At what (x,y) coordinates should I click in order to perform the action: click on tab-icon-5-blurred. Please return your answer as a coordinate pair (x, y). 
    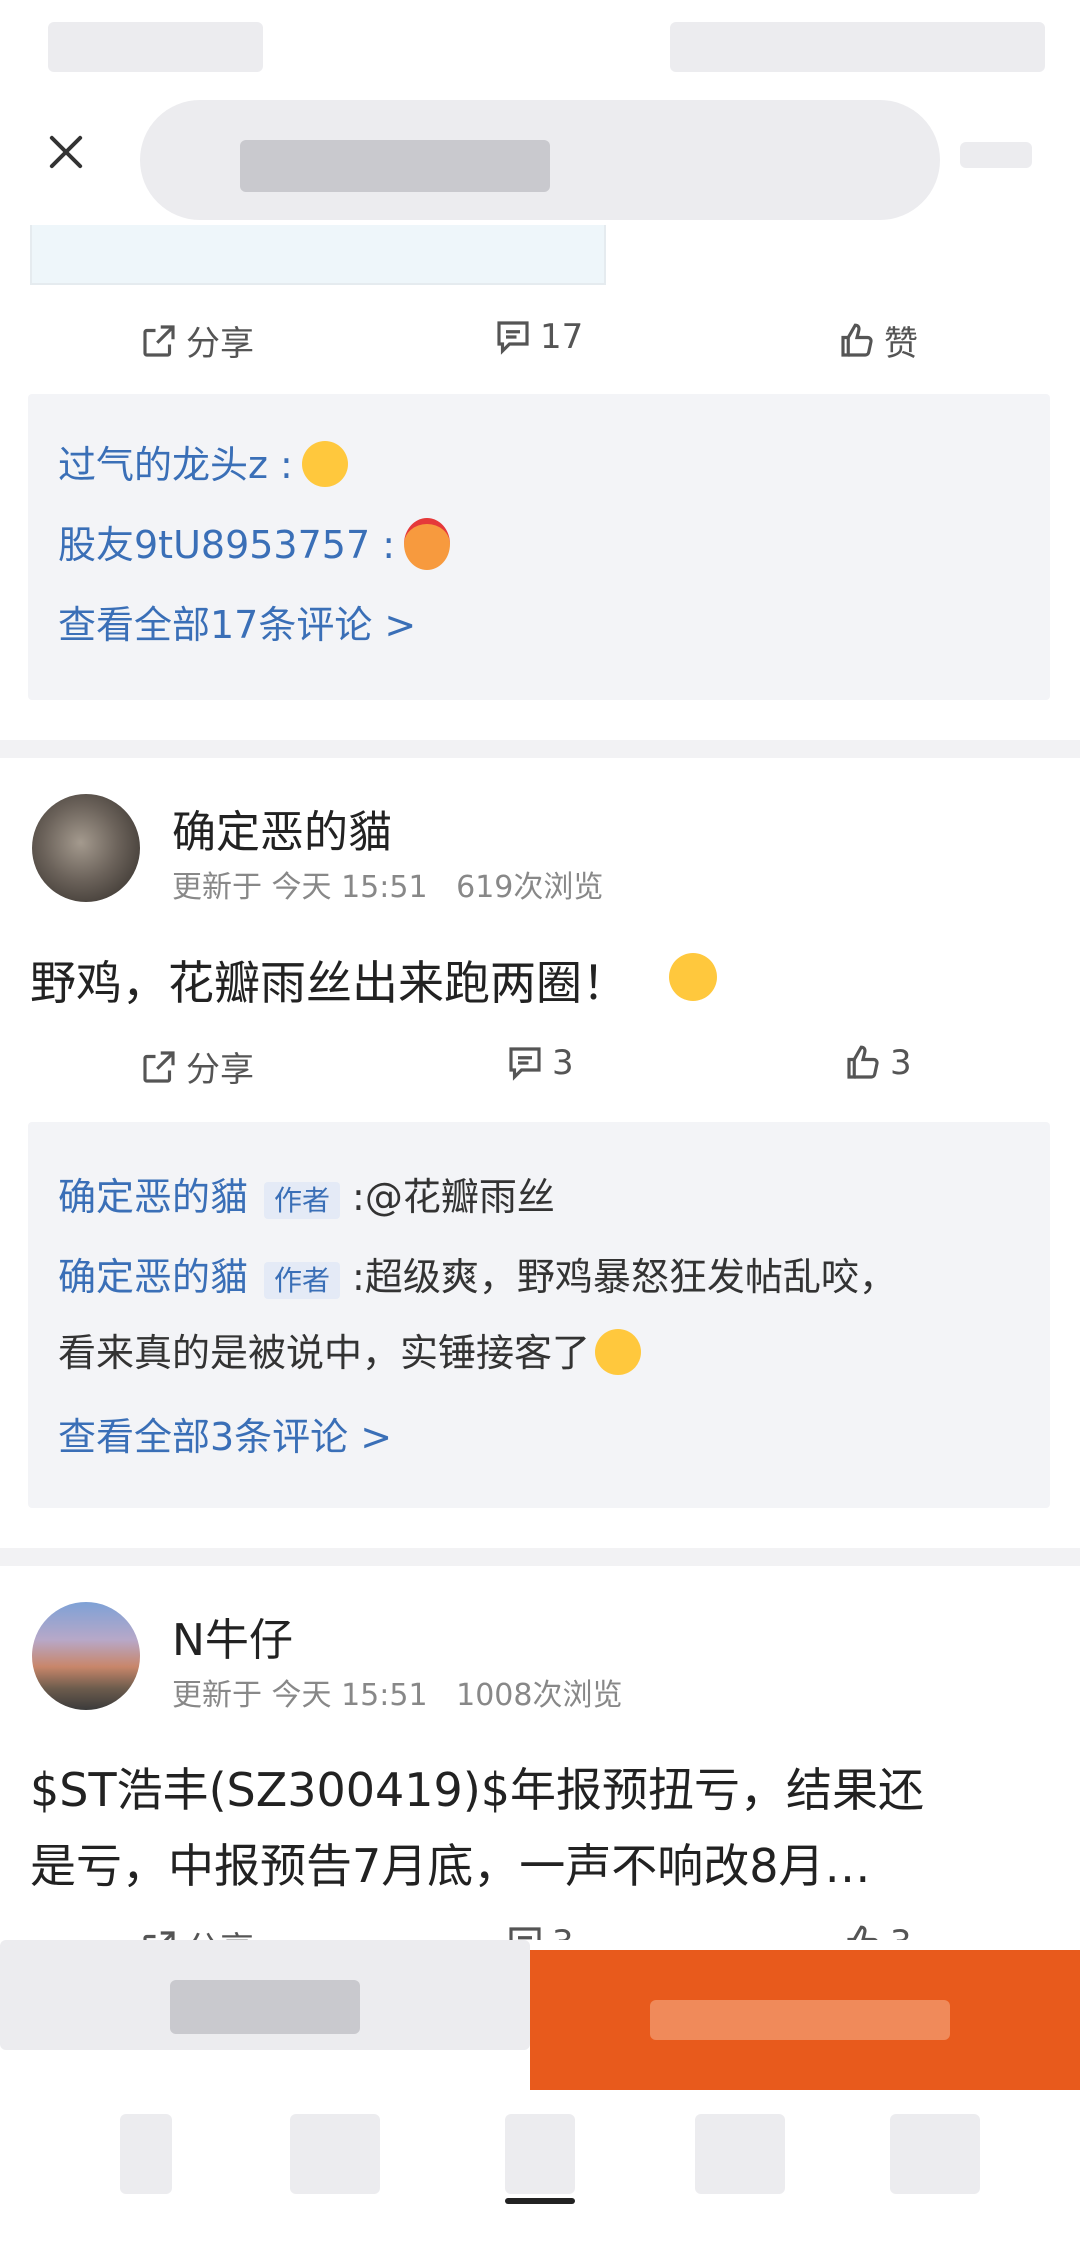
    Looking at the image, I should click on (935, 2154).